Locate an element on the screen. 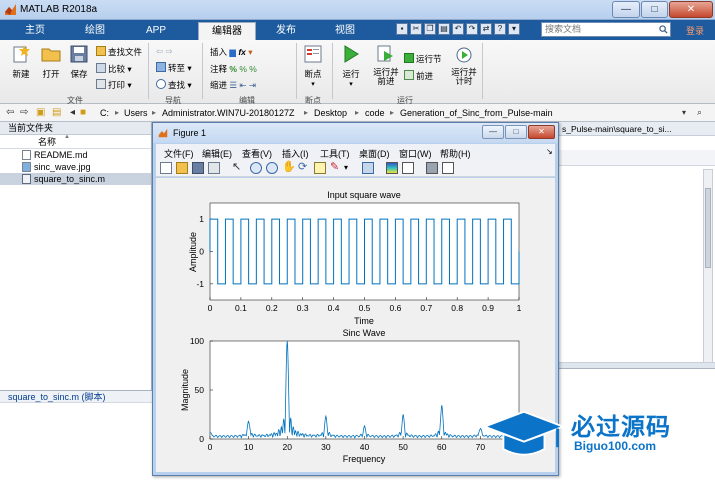  redo-icon: ↷ is located at coordinates (472, 29).